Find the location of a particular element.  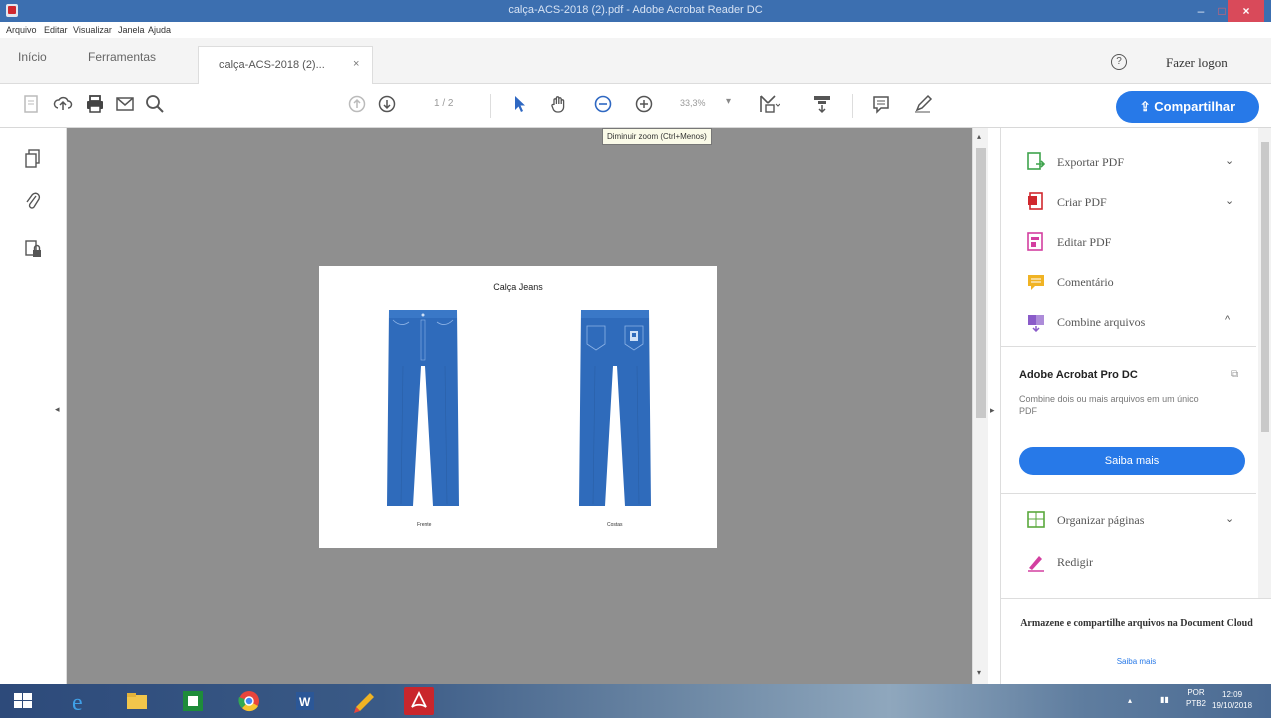

tool-redact: Redigir is located at coordinates (1128, 562).